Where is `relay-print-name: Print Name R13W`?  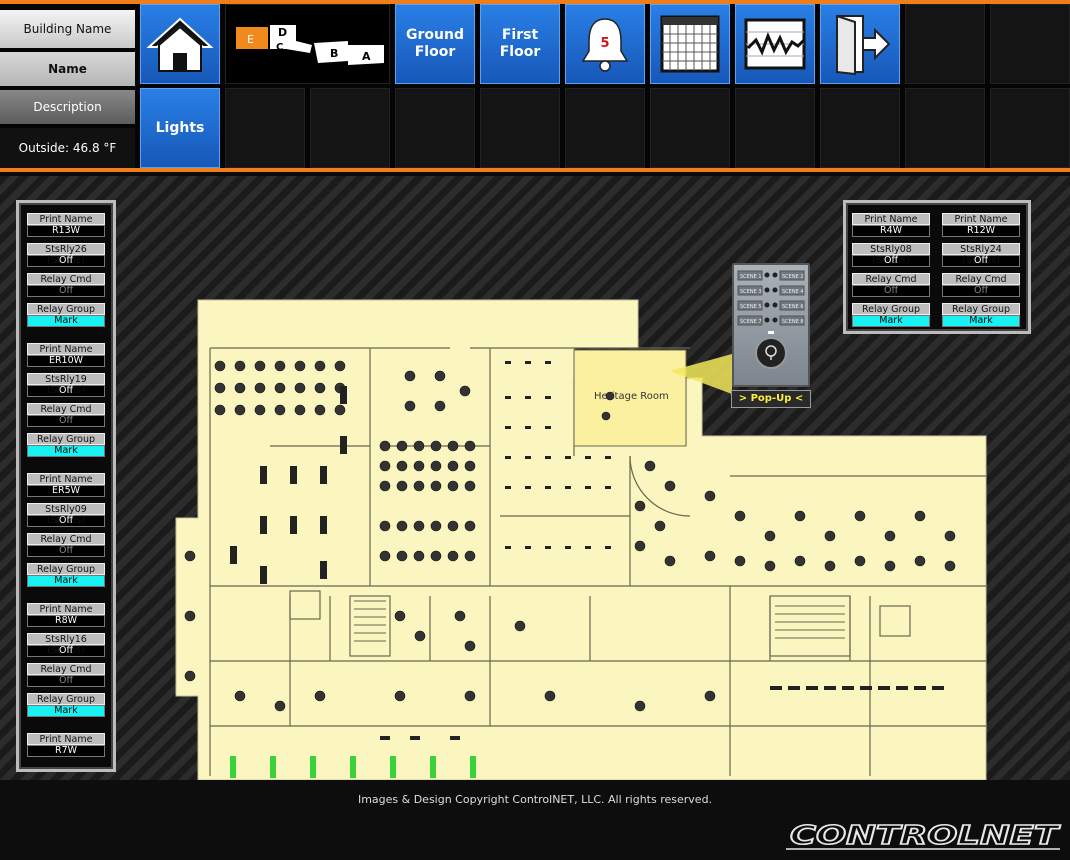
relay-print-name: Print Name R13W is located at coordinates (66, 226).